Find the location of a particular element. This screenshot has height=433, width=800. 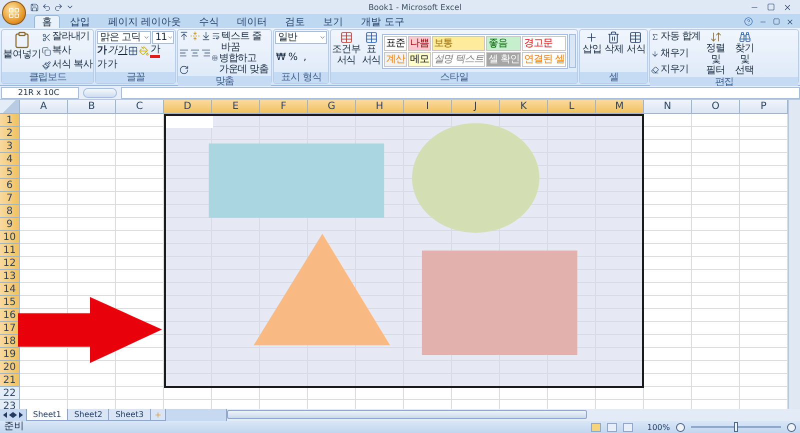

column-header: P is located at coordinates (764, 107).